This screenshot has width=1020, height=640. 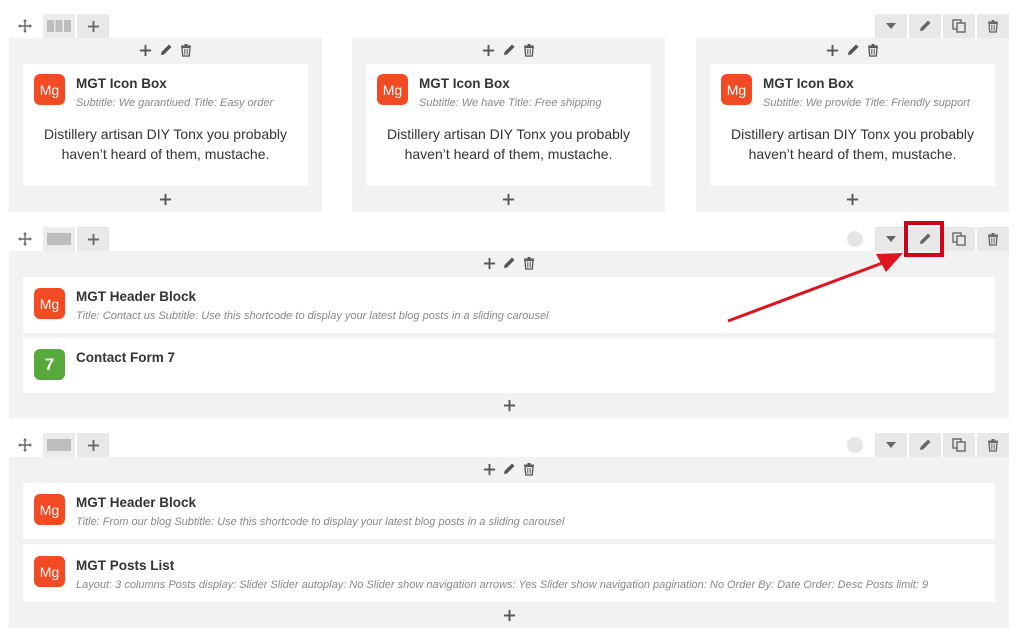 I want to click on element-title: MGT Icon Box, so click(x=808, y=83).